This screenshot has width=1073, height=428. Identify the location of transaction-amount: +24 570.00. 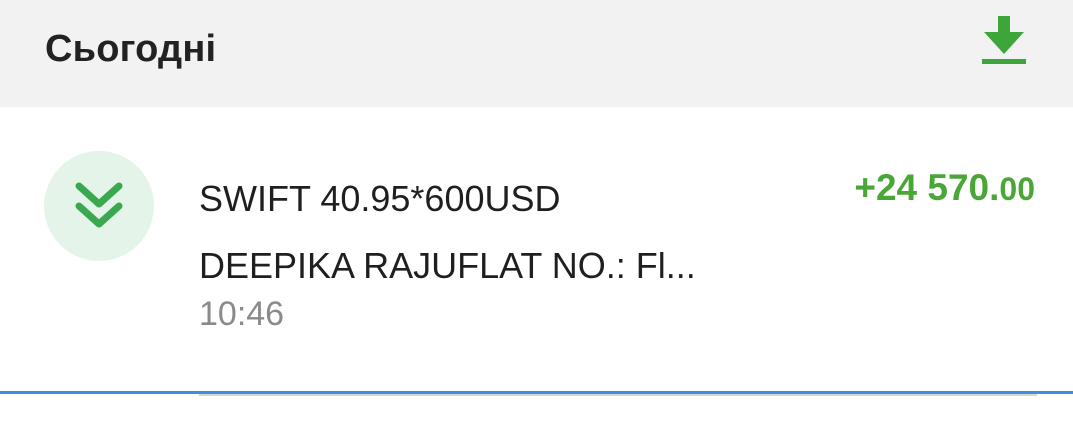
(944, 188).